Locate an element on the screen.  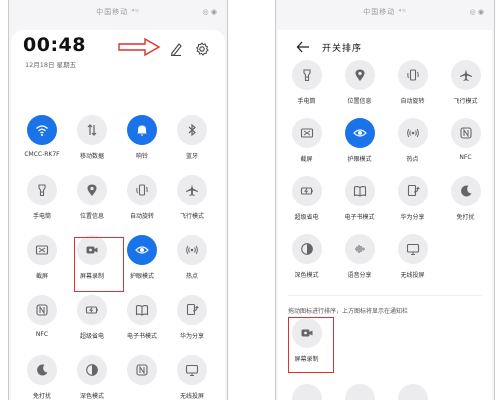
tile-label: 截屏 is located at coordinates (41, 276).